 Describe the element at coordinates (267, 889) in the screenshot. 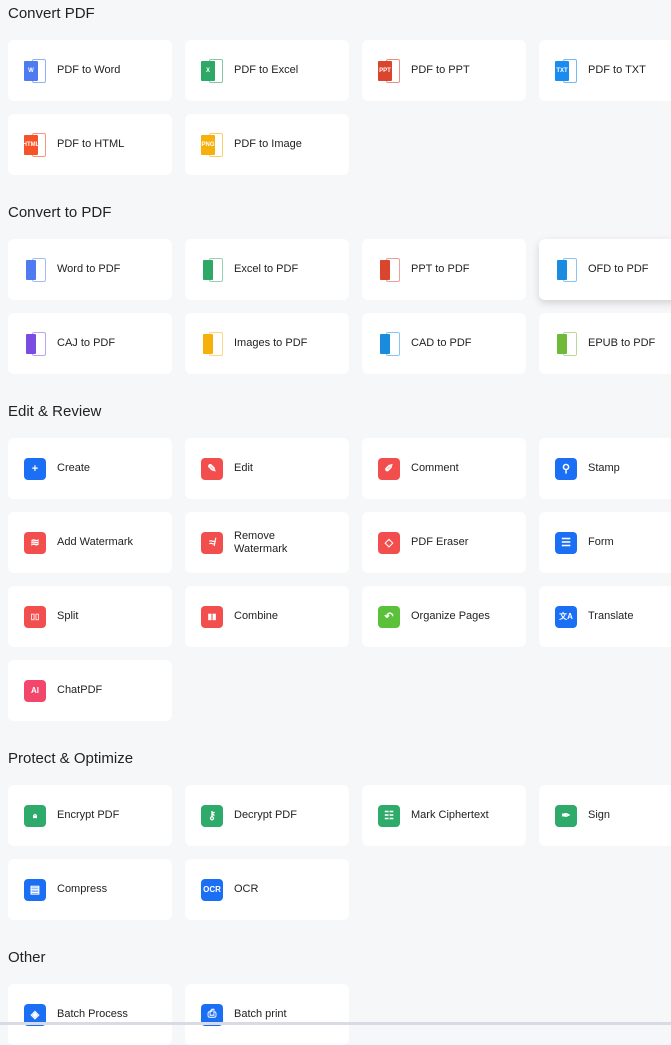

I see `tool-ocr-button: OCR OCR` at that location.